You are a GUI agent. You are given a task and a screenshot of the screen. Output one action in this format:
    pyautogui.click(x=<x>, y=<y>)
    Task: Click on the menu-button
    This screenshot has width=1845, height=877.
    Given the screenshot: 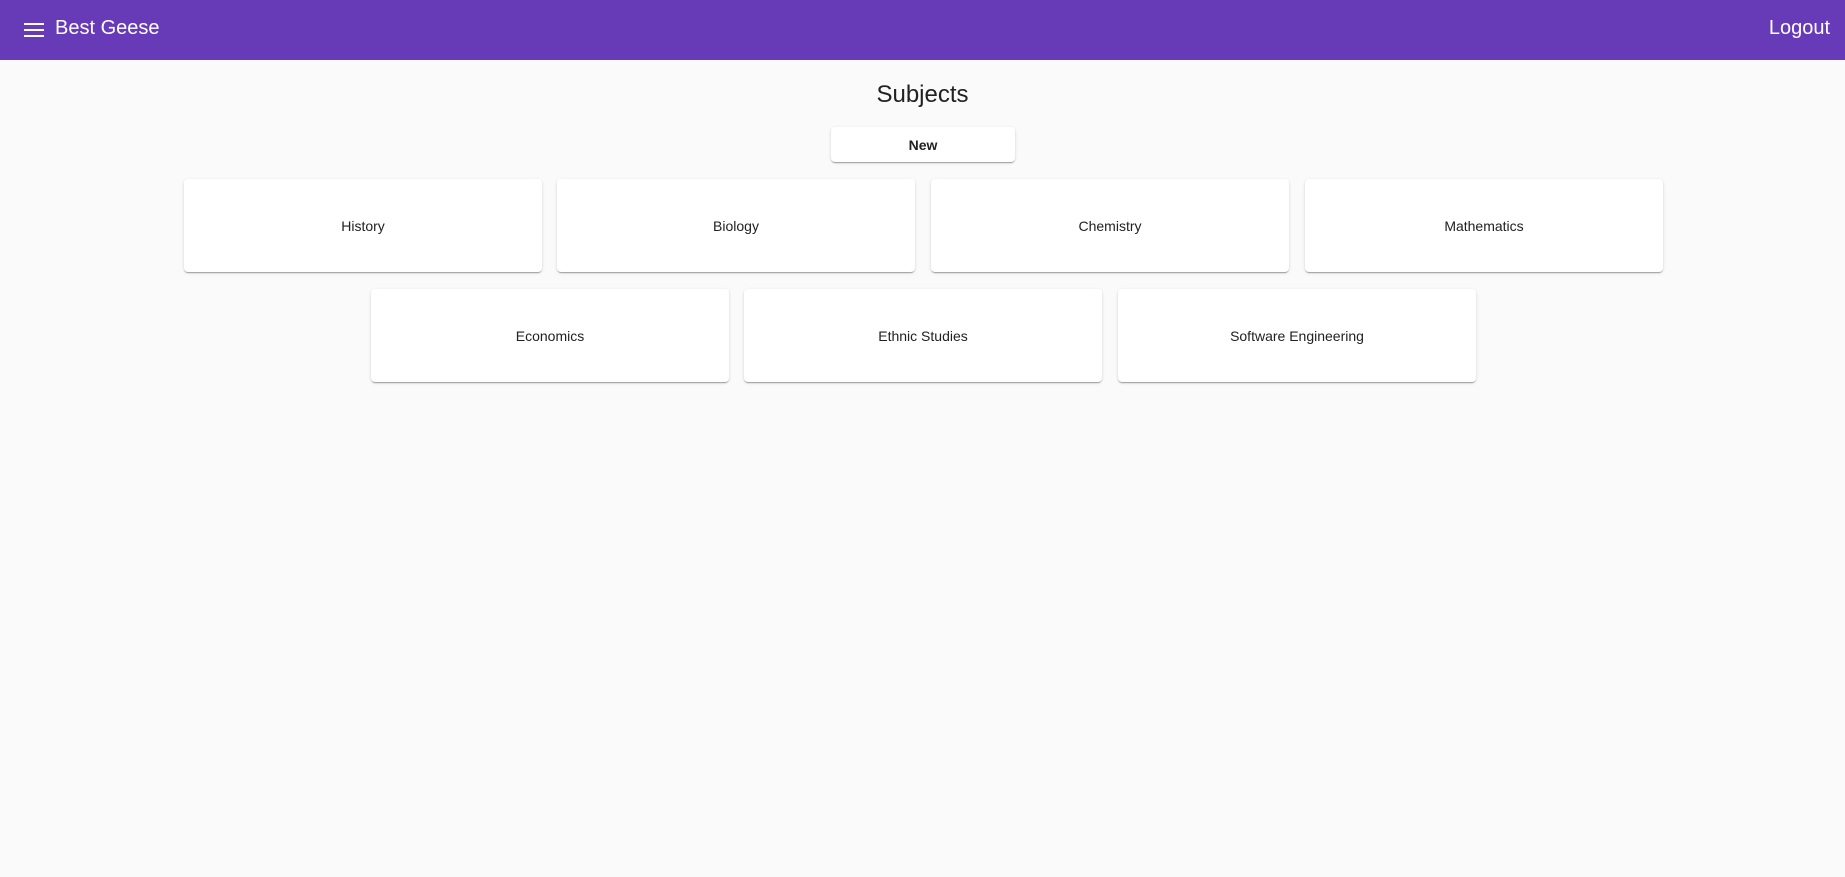 What is the action you would take?
    pyautogui.click(x=34, y=30)
    